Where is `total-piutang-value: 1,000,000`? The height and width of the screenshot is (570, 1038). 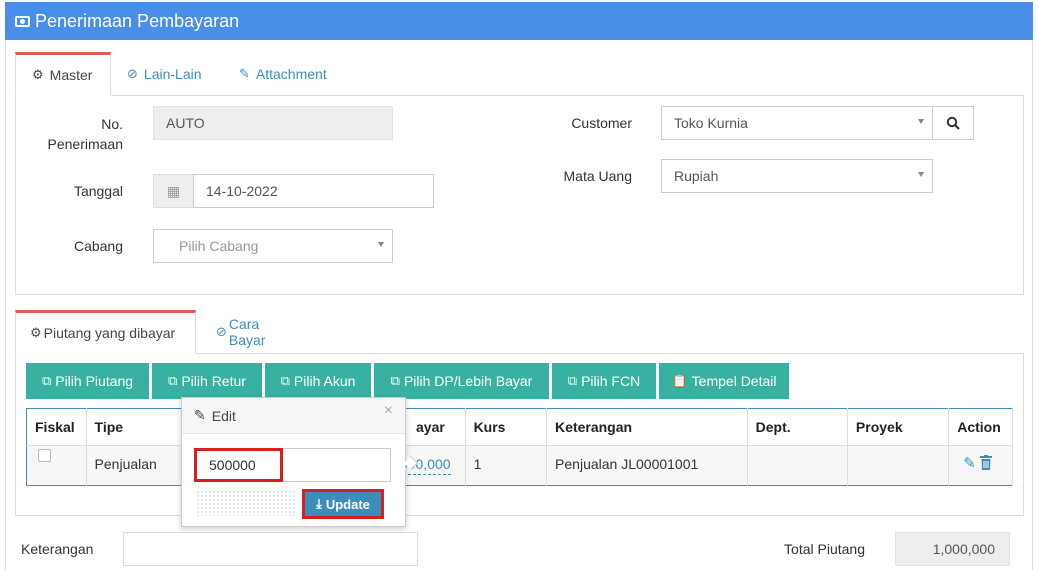 total-piutang-value: 1,000,000 is located at coordinates (963, 549).